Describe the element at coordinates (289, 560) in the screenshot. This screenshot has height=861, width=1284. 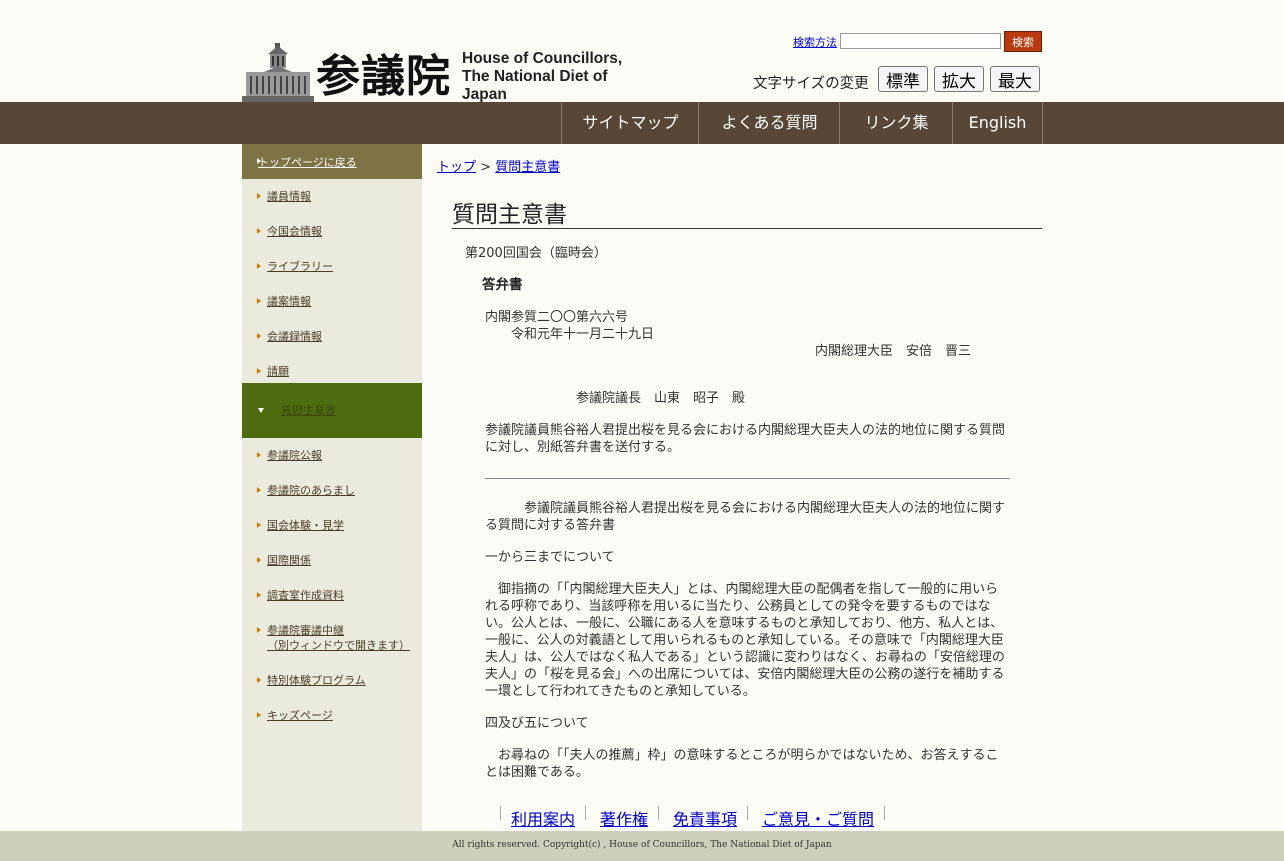
I see `sidebar-item-label: 国際関係` at that location.